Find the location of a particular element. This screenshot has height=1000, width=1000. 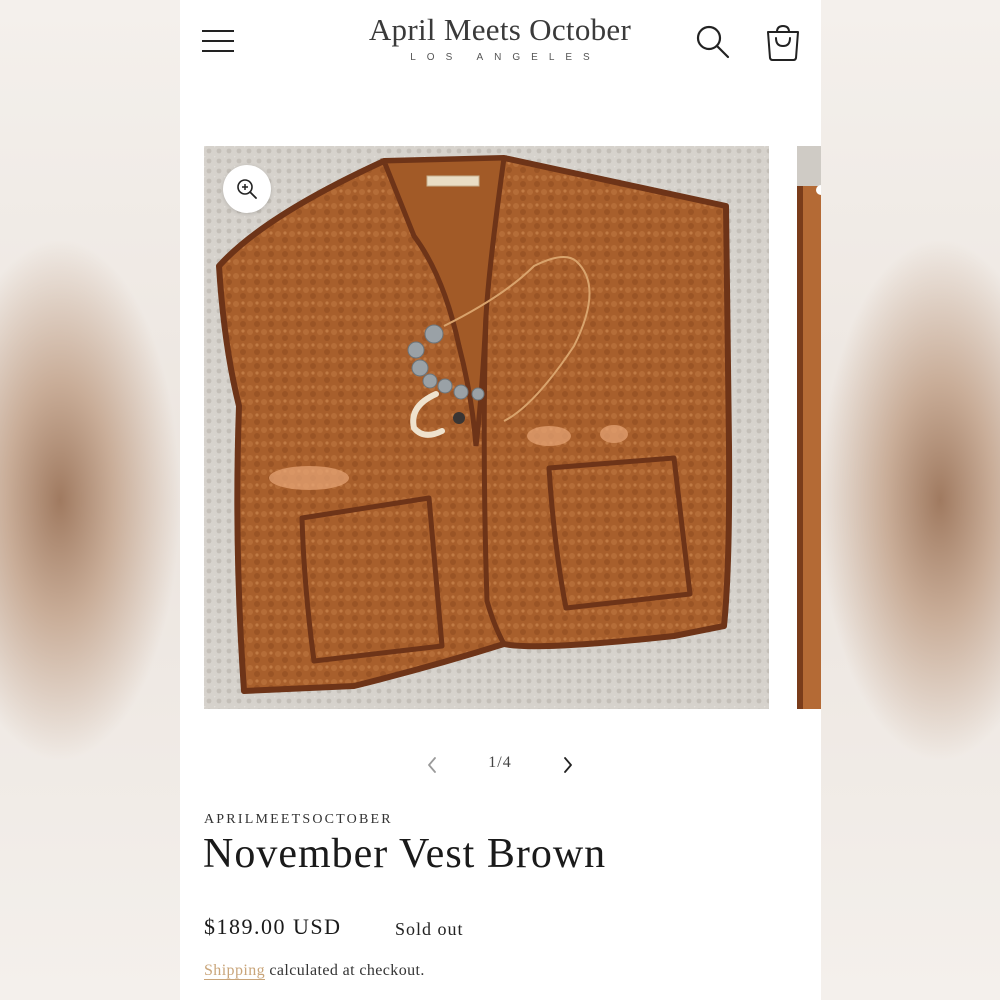

search-icon is located at coordinates (713, 42).